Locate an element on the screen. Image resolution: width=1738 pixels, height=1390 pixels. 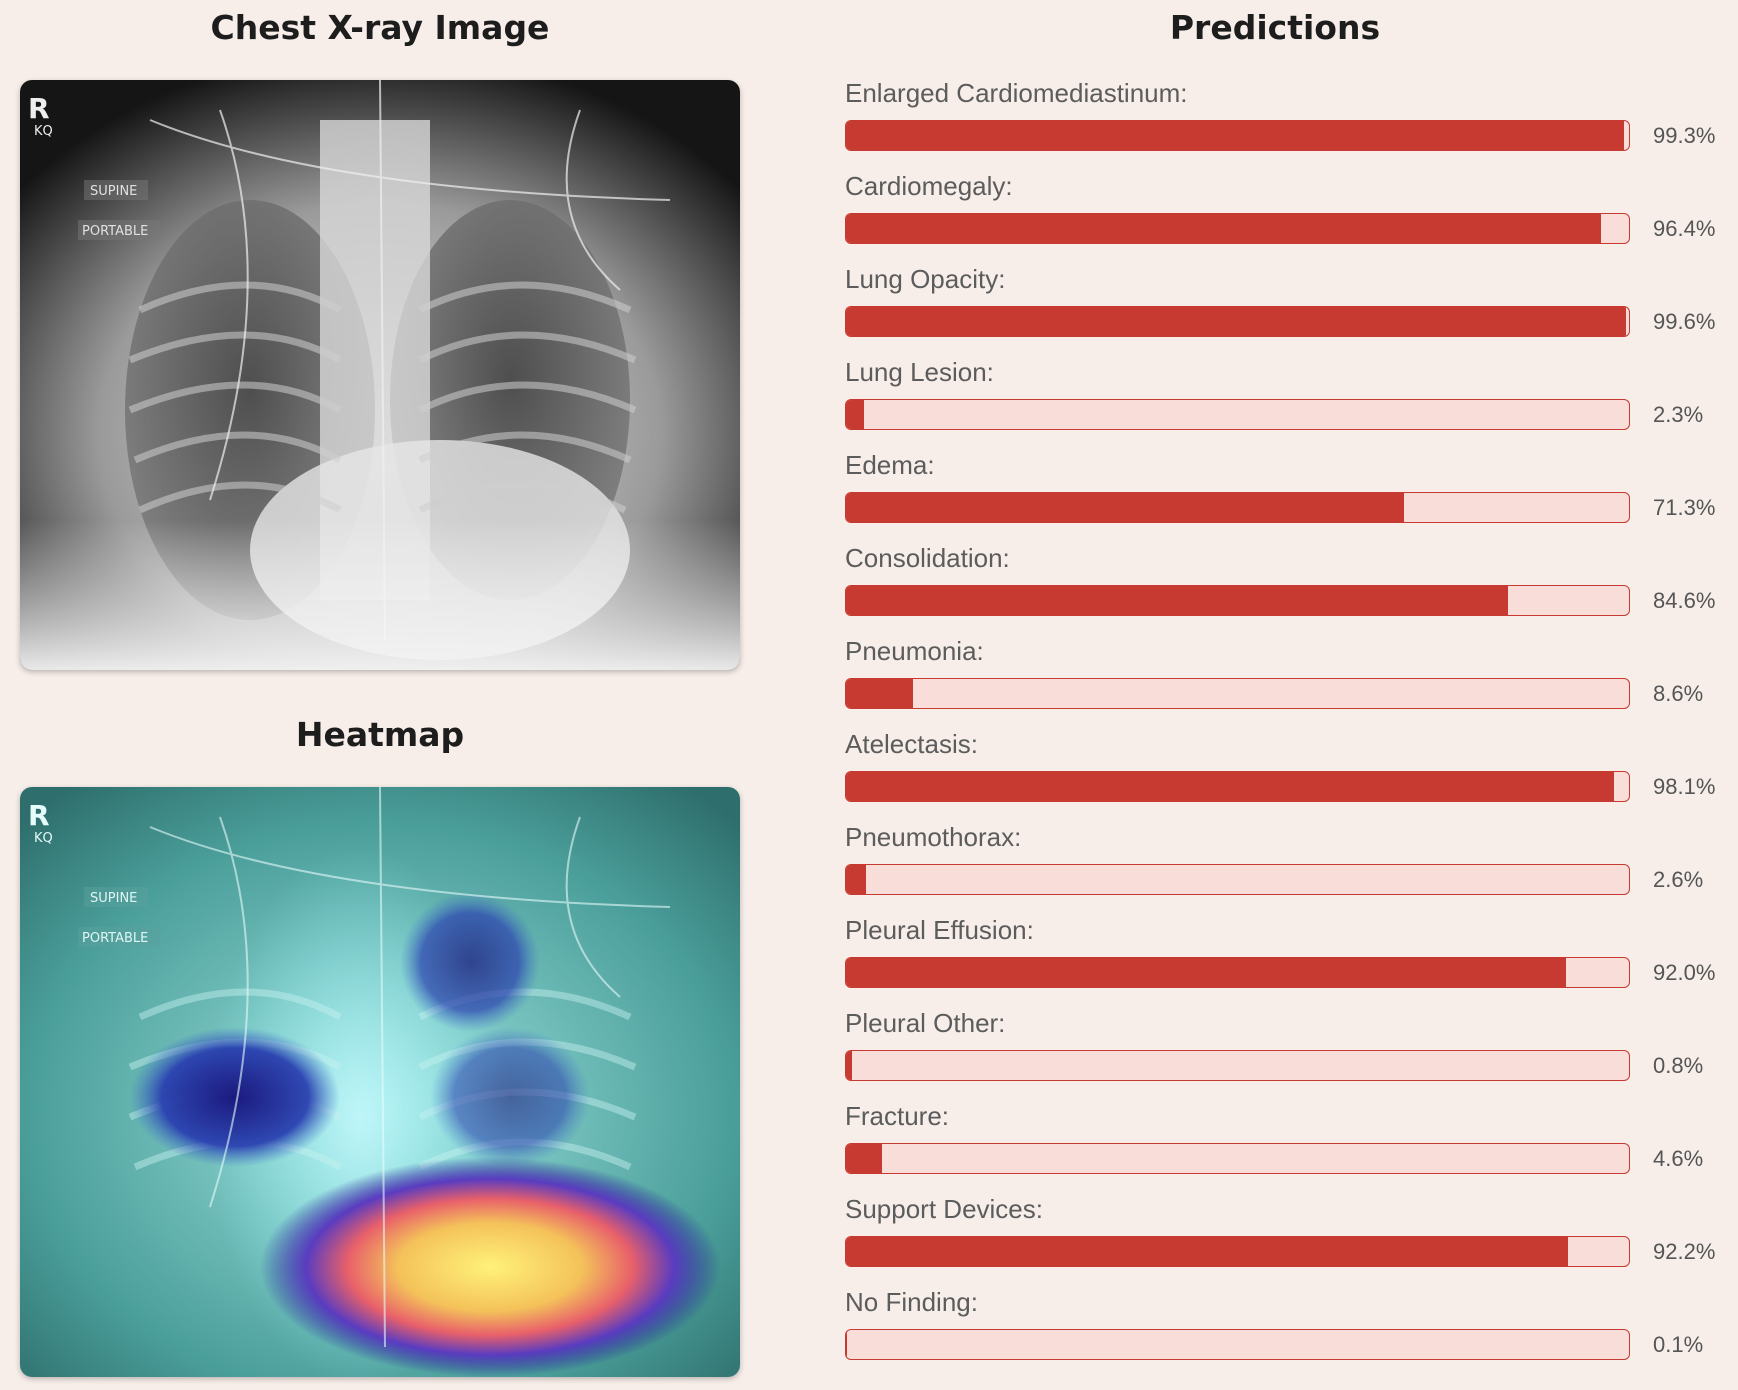
prediction-row: No Finding: 0.1% is located at coordinates (1280, 1333).